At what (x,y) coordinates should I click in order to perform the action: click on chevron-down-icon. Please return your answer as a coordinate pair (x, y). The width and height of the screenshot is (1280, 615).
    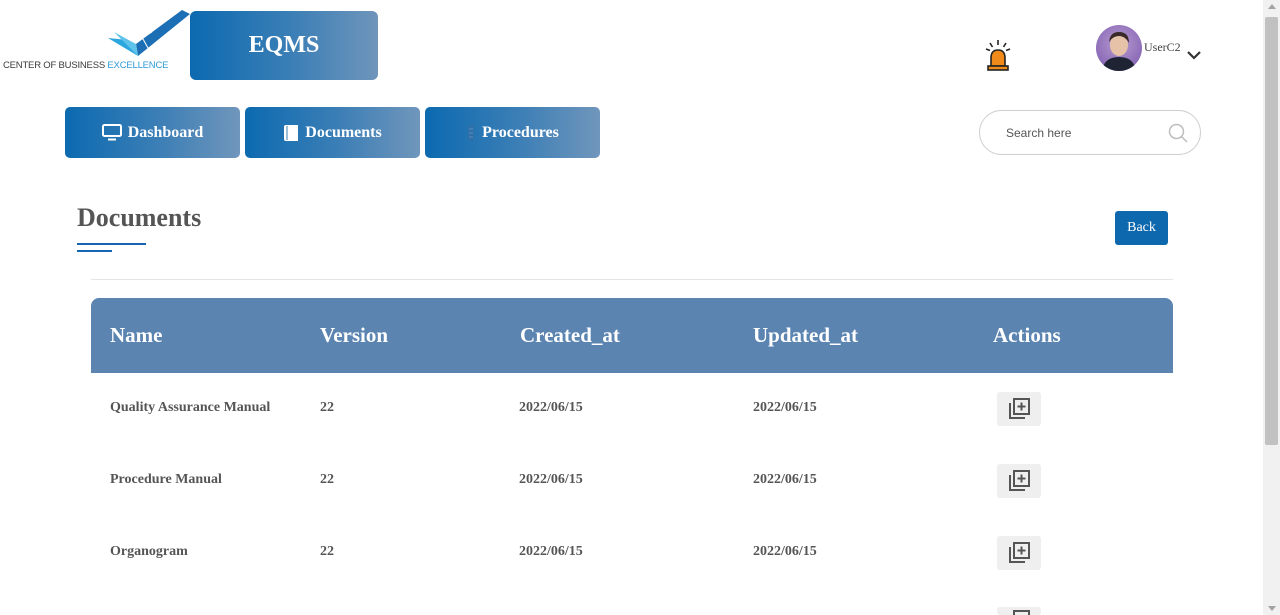
    Looking at the image, I should click on (1194, 54).